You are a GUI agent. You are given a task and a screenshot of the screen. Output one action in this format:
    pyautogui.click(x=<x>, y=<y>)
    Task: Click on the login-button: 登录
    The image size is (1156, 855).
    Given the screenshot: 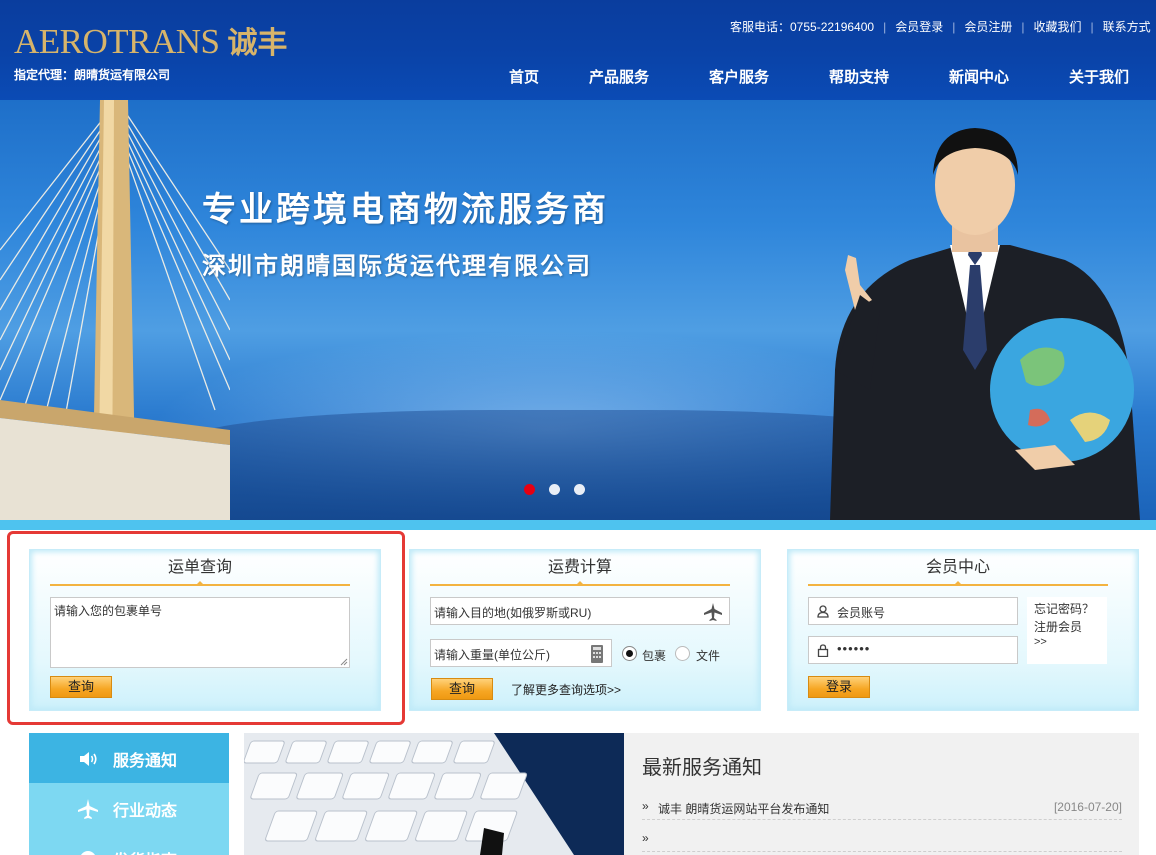 What is the action you would take?
    pyautogui.click(x=839, y=687)
    